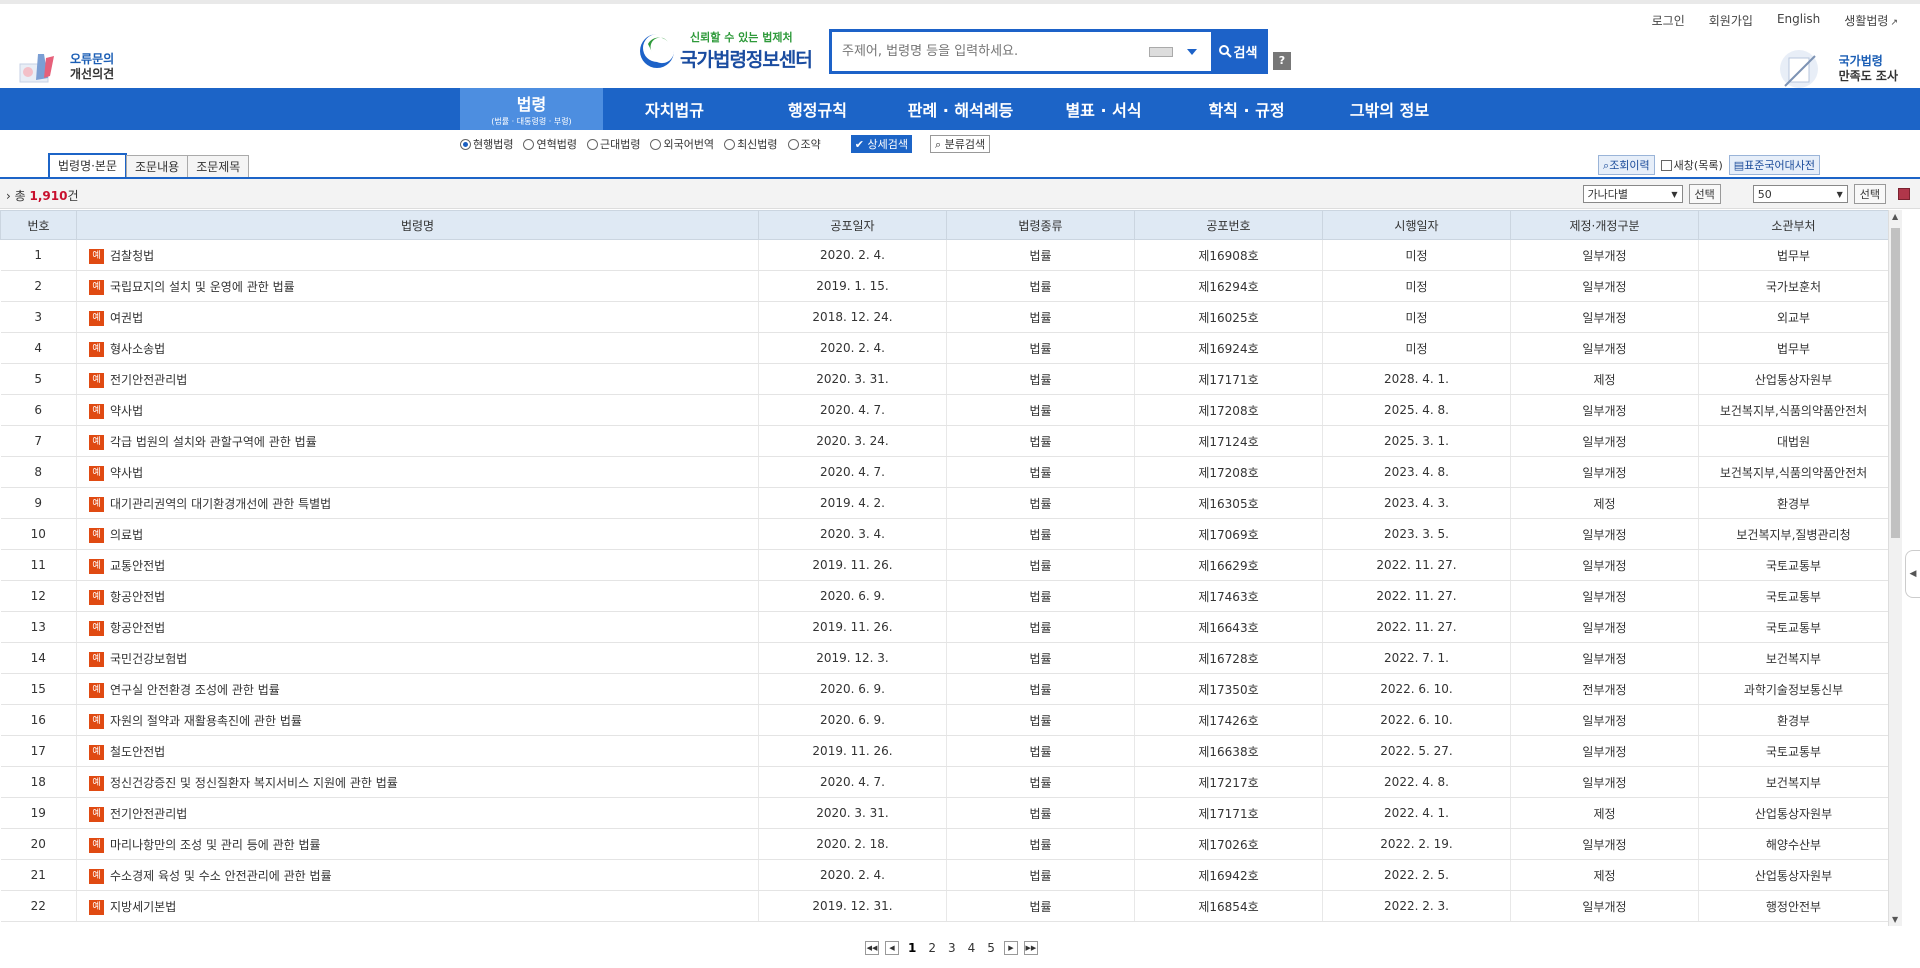  What do you see at coordinates (126, 411) in the screenshot?
I see `law-name-link: 약사법` at bounding box center [126, 411].